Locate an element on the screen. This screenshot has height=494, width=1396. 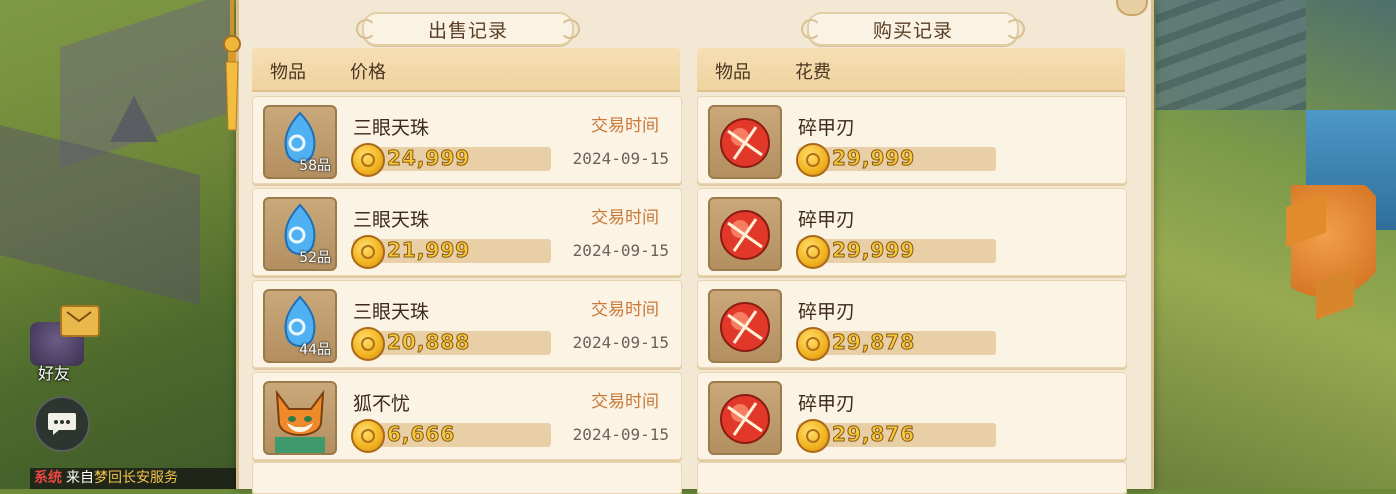
price-value: 29,878 is located at coordinates (873, 342).